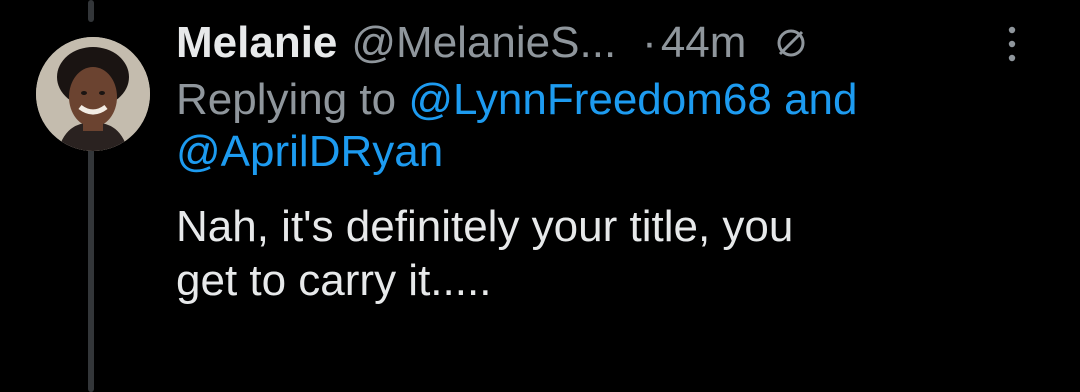 The image size is (1080, 392). I want to click on more-vertical-icon, so click(1012, 44).